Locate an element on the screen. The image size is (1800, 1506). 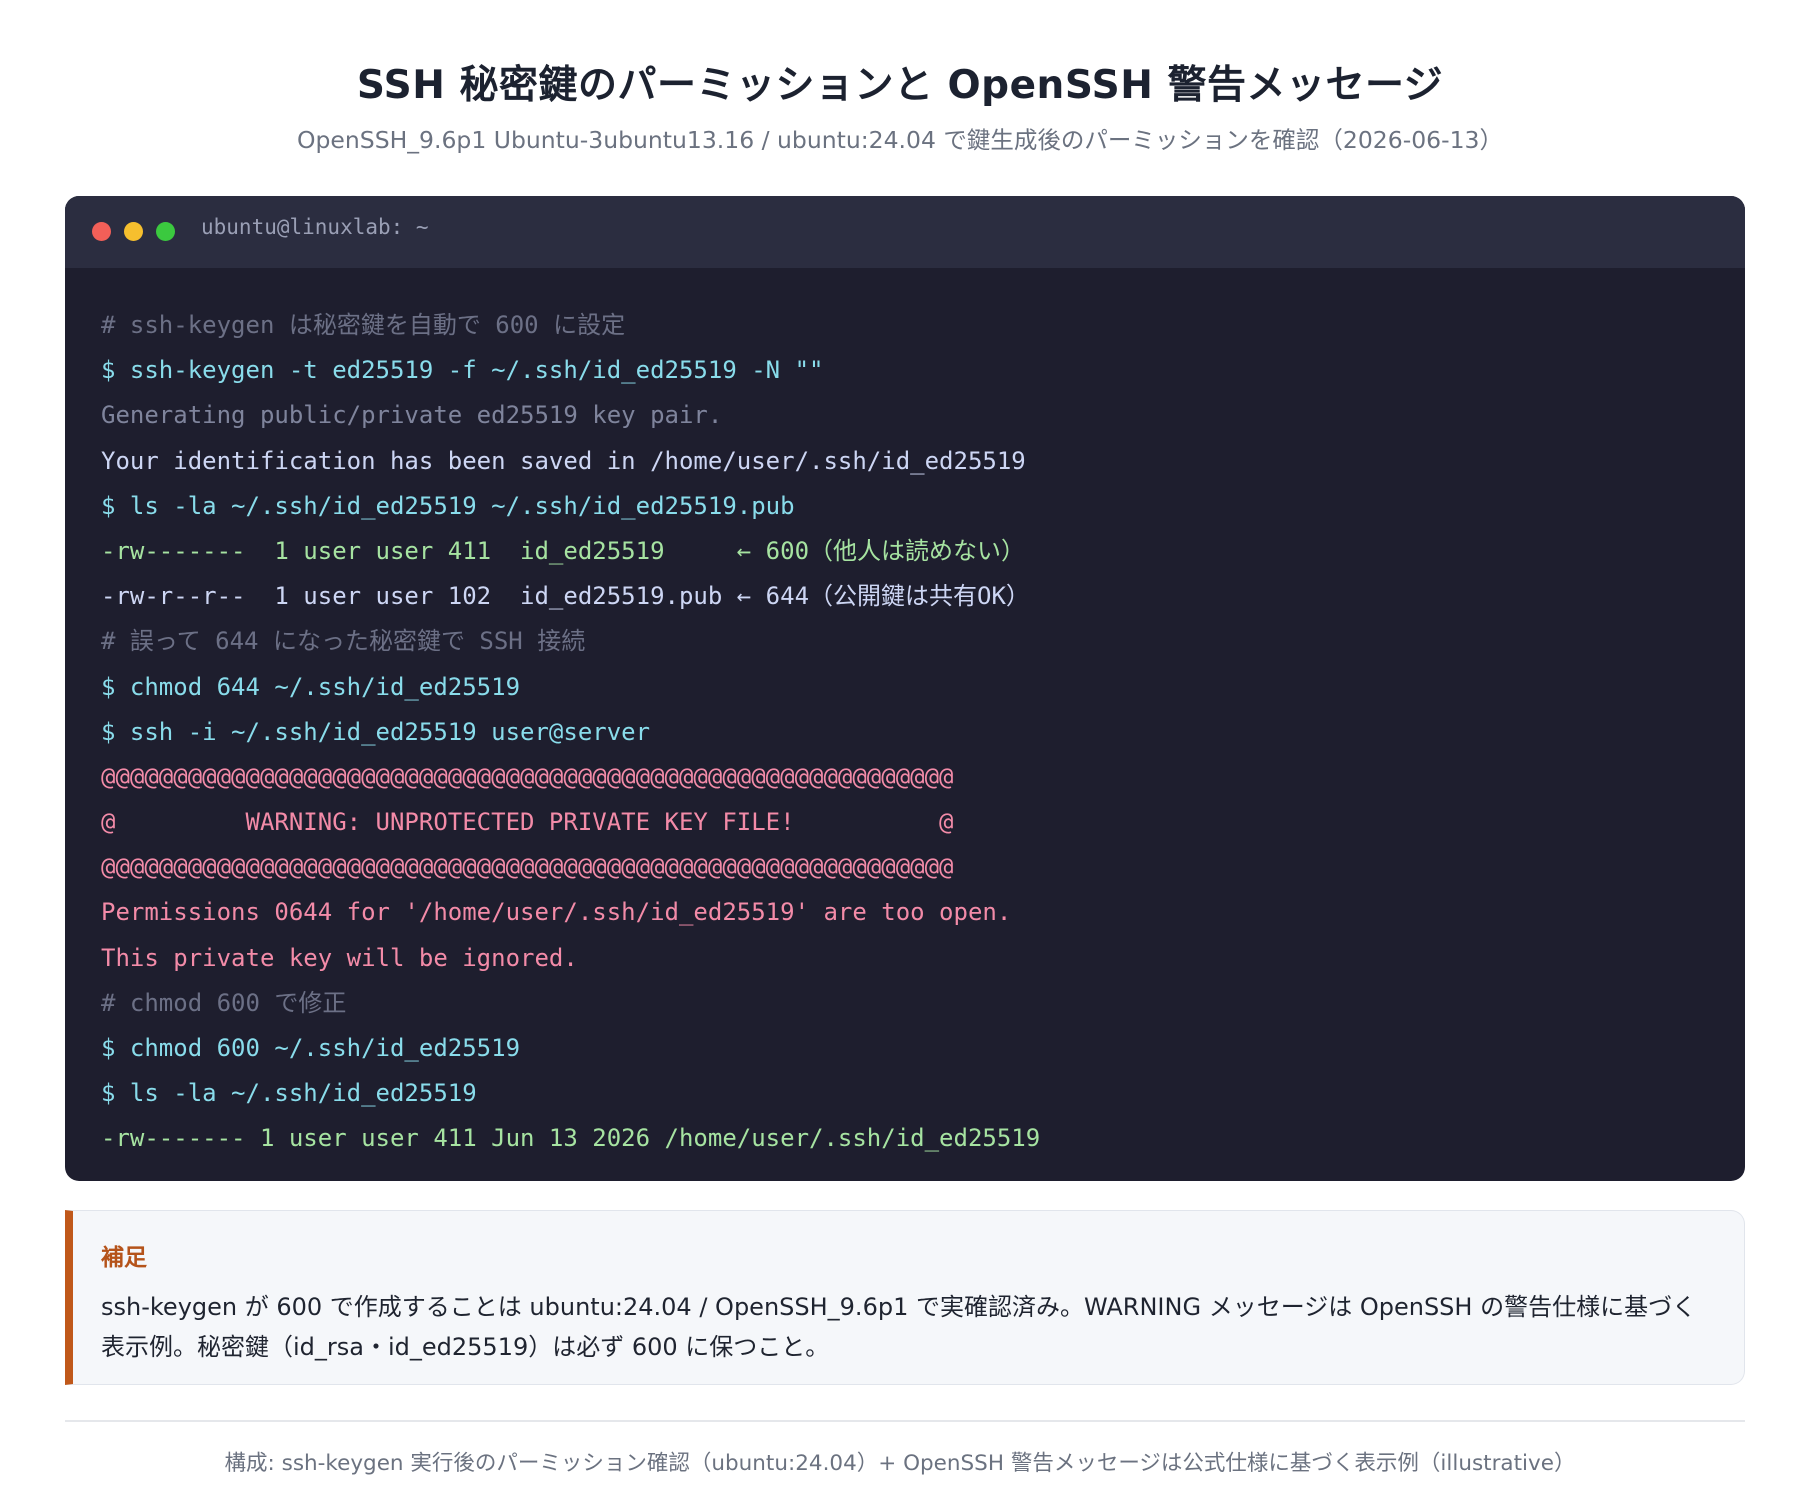
terminal-line: $ ls -la ~/.ssh/id_ed25519 is located at coordinates (289, 1093).